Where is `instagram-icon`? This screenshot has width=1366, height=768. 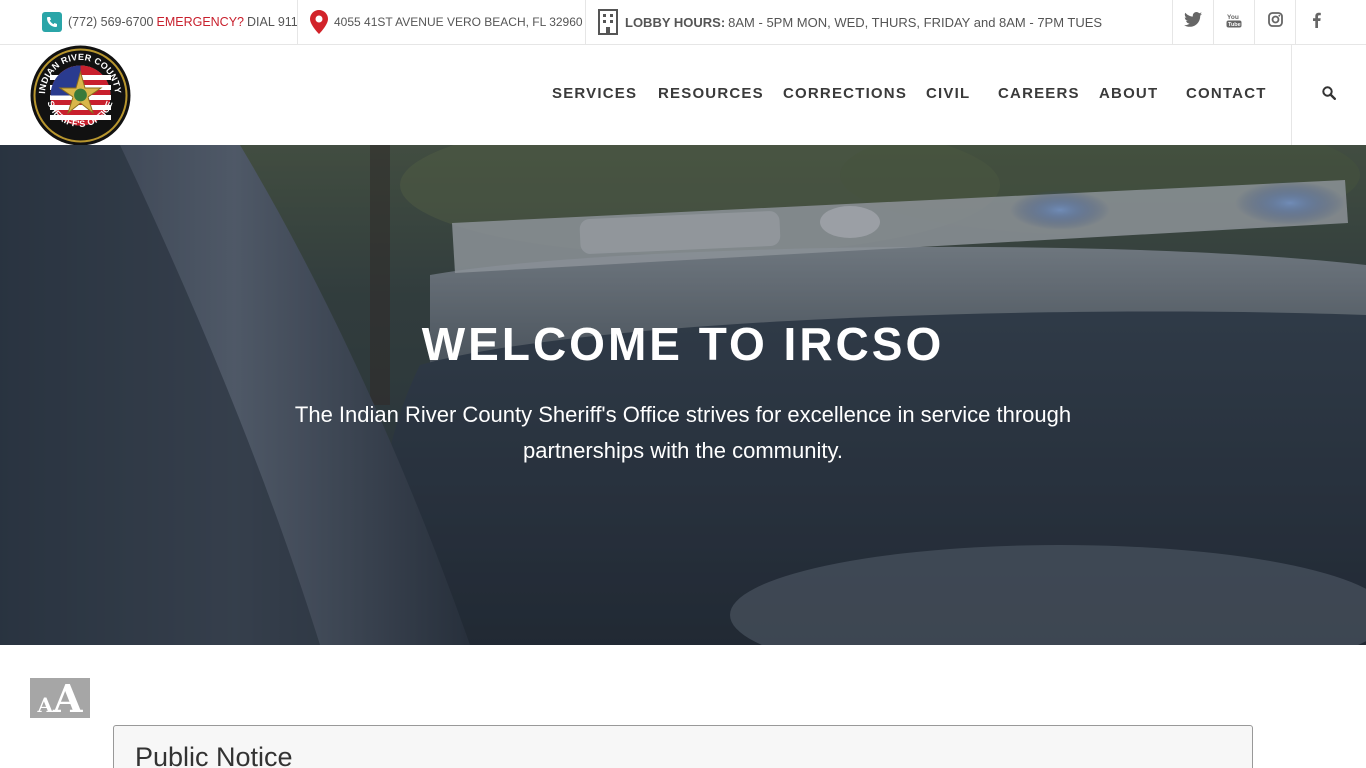 instagram-icon is located at coordinates (1275, 22).